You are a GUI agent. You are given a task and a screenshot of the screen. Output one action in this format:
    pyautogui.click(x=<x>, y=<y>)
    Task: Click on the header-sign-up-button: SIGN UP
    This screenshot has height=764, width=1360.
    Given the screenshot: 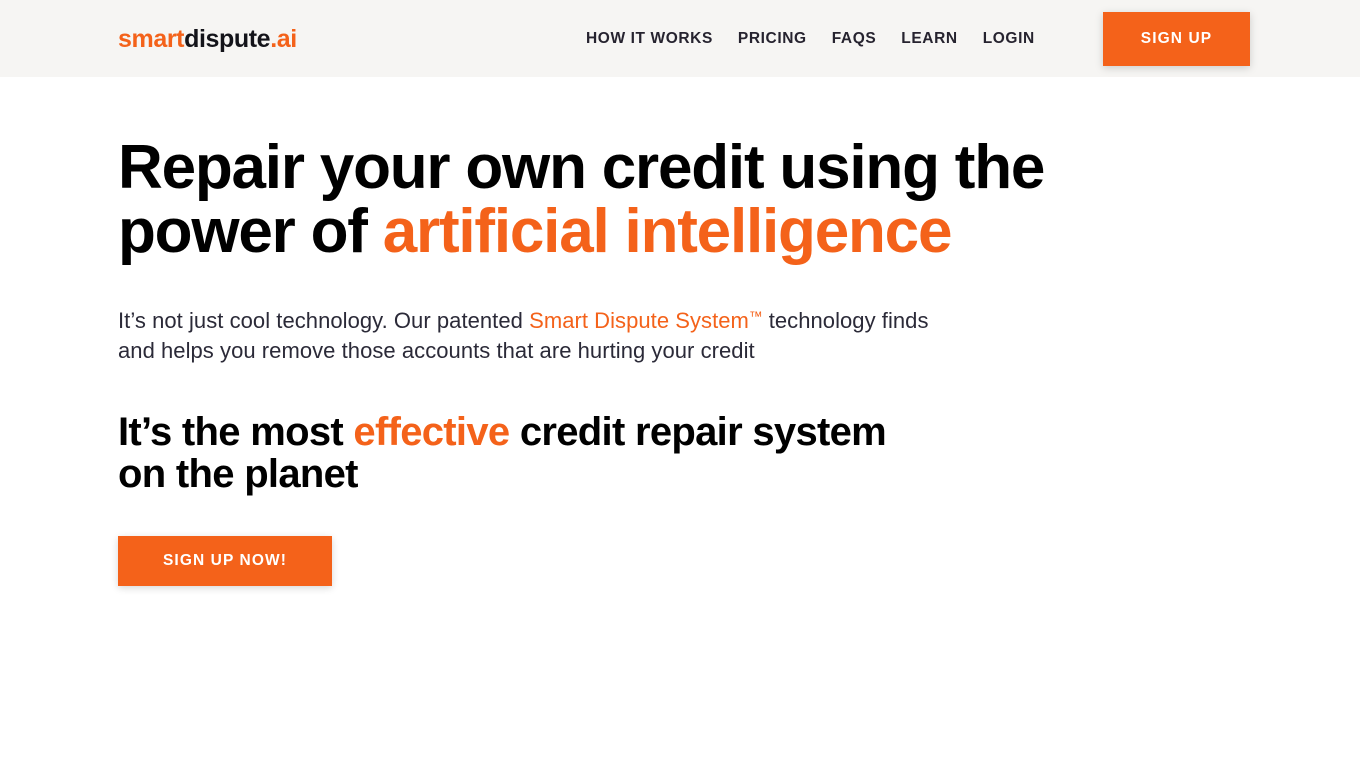 What is the action you would take?
    pyautogui.click(x=1176, y=39)
    